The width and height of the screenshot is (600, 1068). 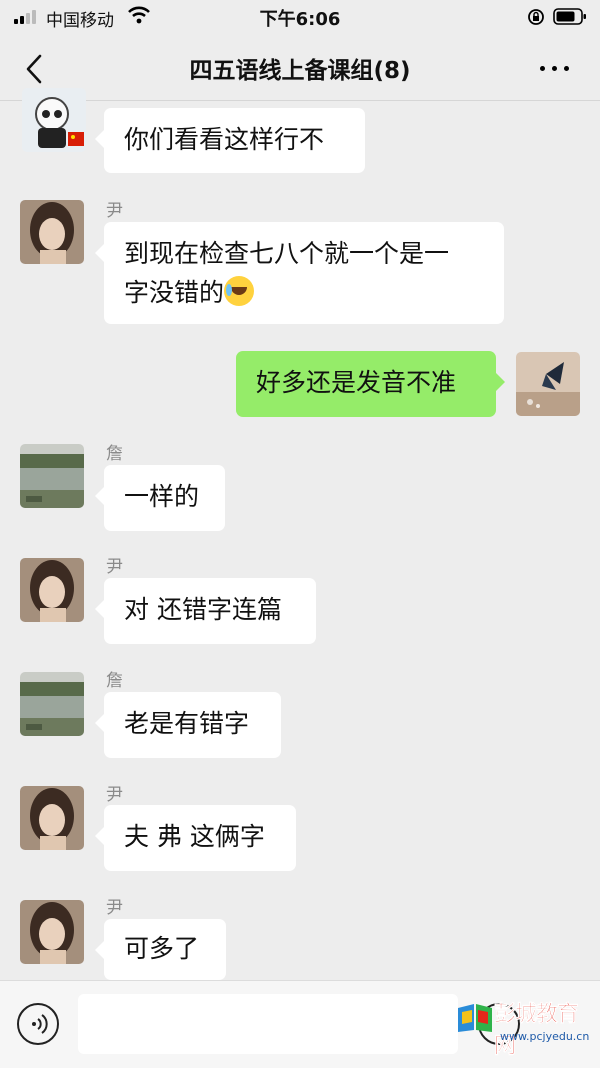 I want to click on crying-laughing-emoji-icon, so click(x=239, y=291).